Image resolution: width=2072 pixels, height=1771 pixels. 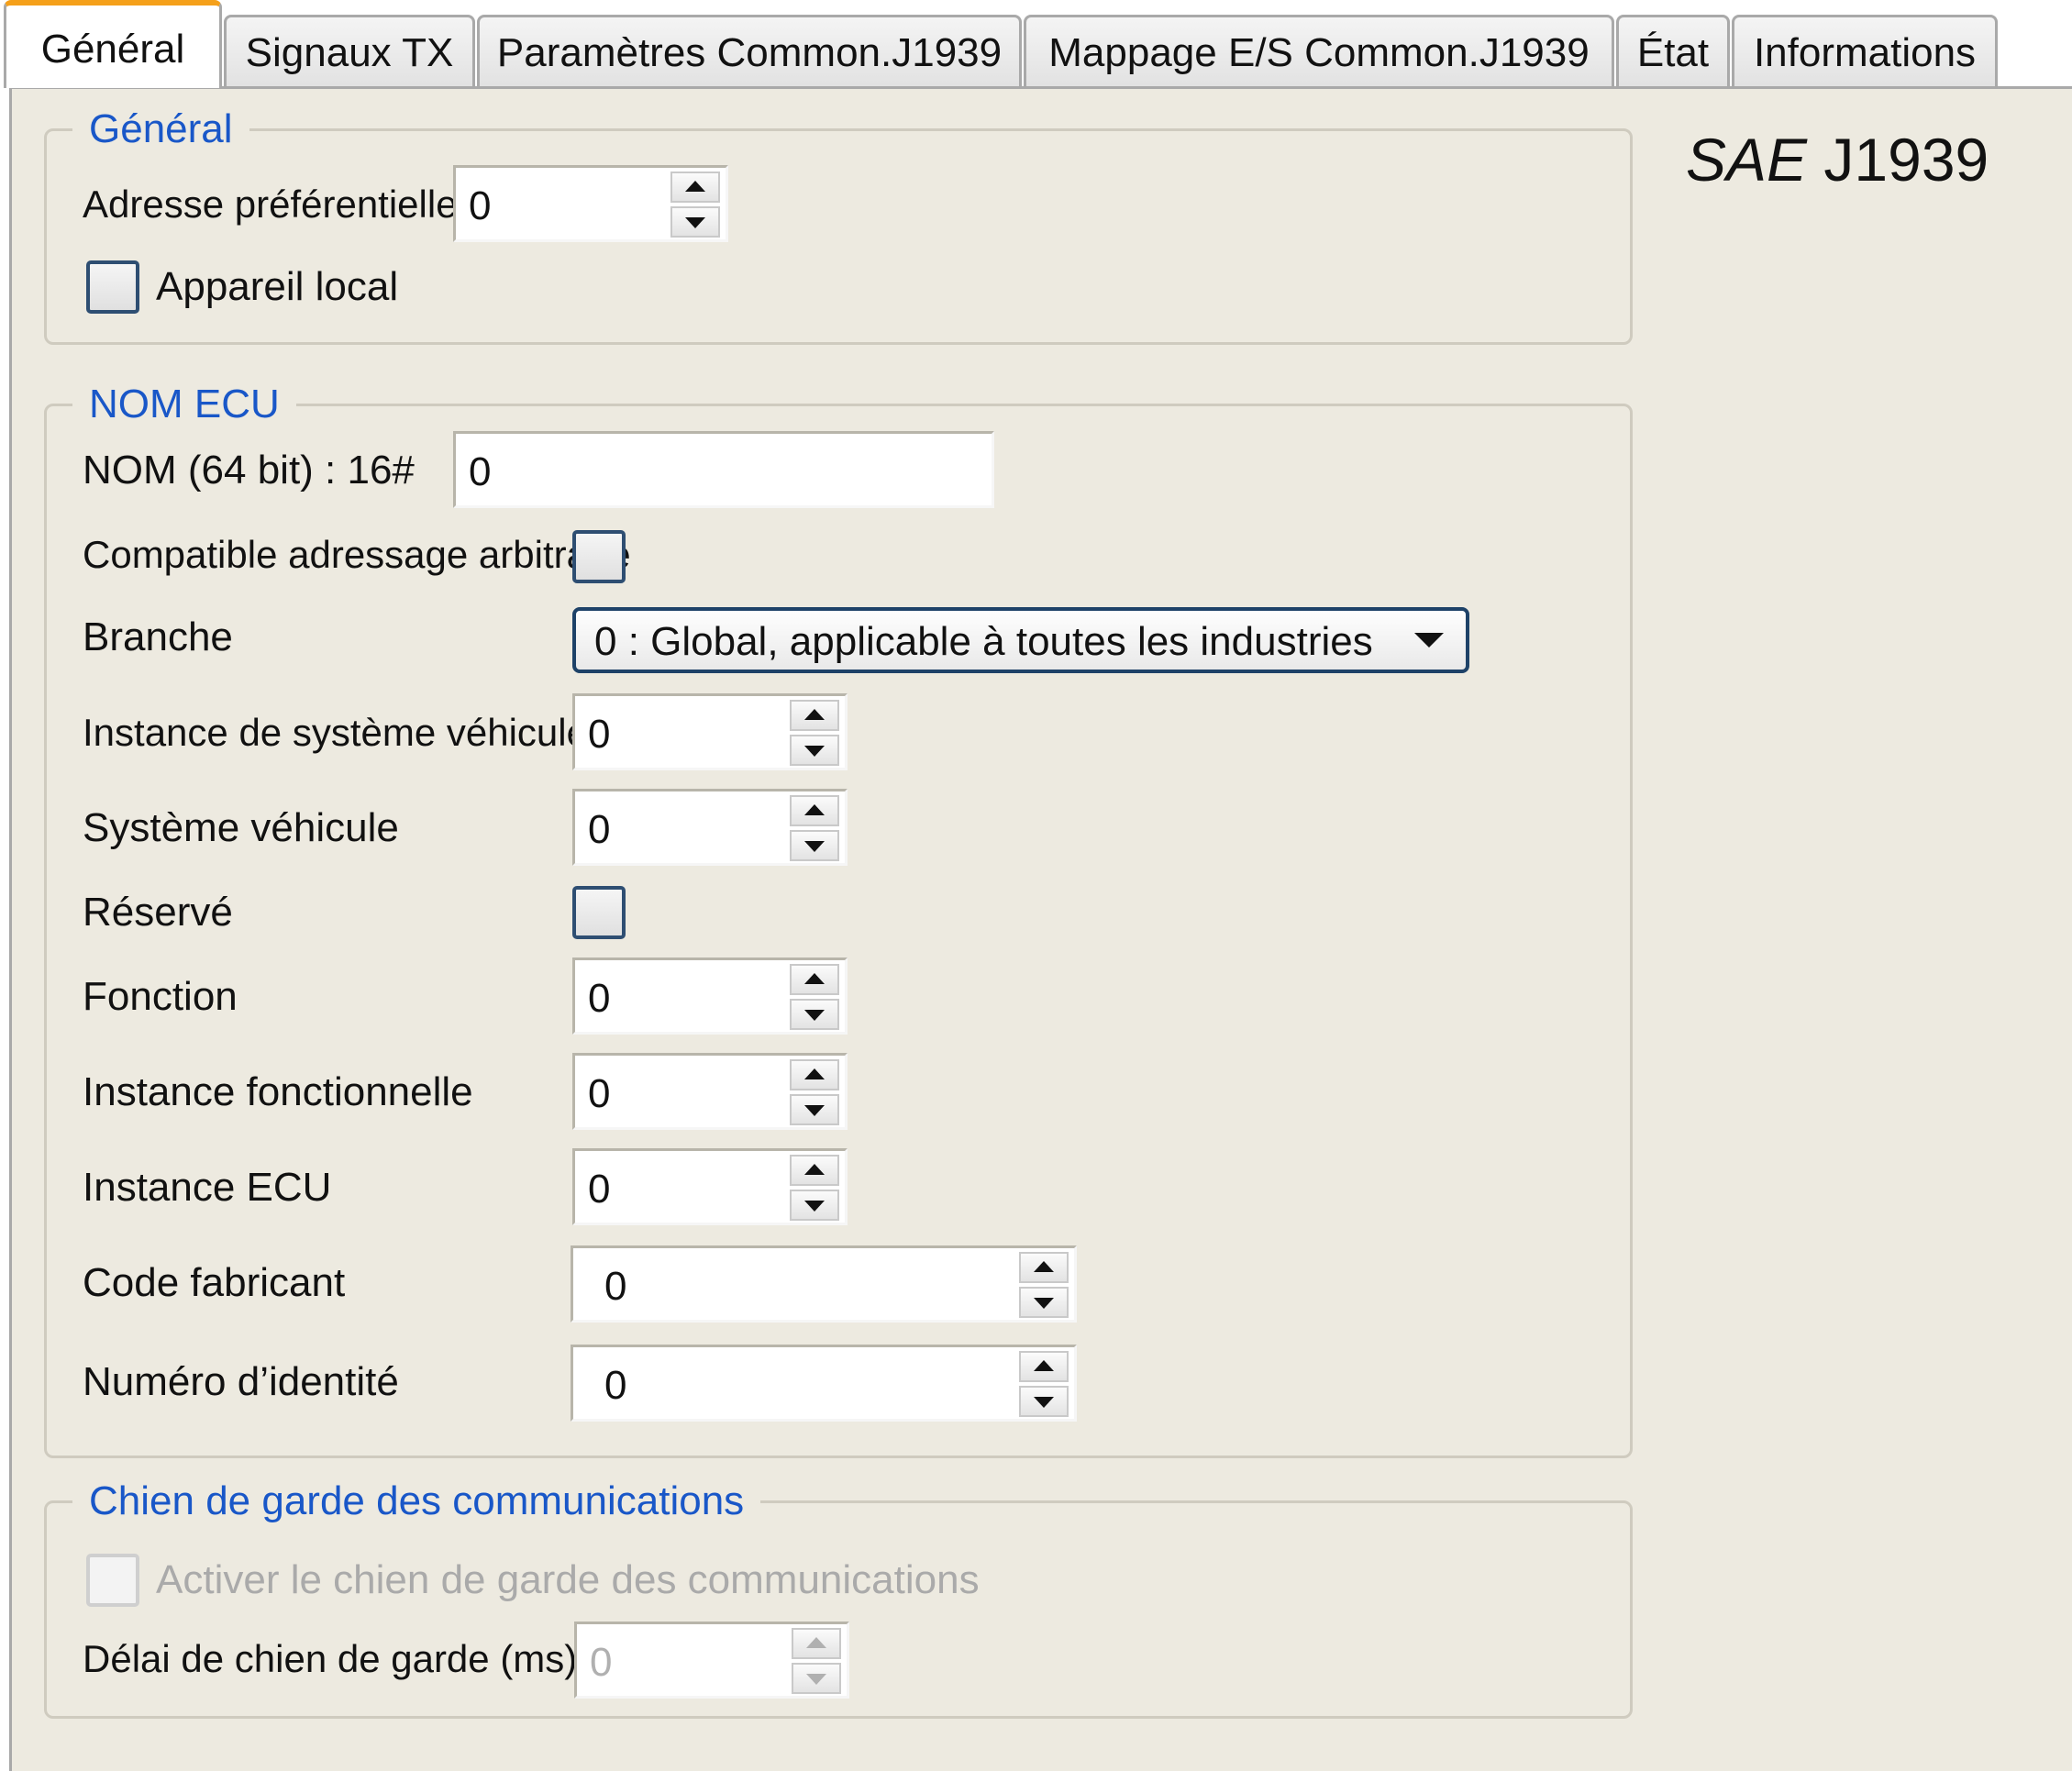 I want to click on arbitrary-address-label: Compatible adressage arbitraire, so click(x=357, y=554).